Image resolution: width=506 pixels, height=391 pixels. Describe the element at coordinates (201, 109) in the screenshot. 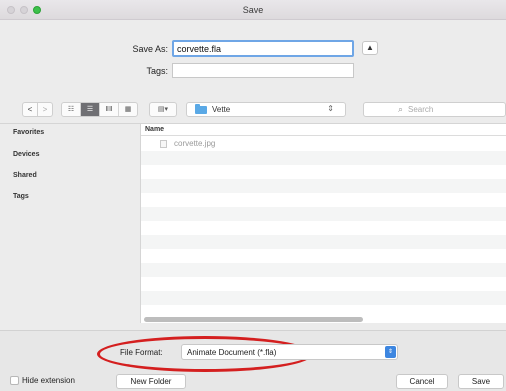

I see `folder-icon` at that location.